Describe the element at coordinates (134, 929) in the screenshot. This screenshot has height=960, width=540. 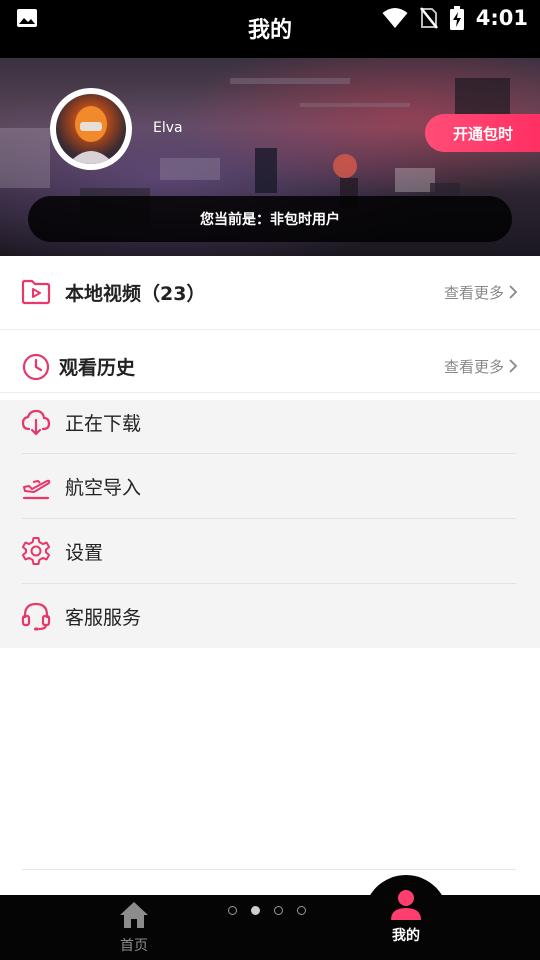
I see `nav-home: 首页` at that location.